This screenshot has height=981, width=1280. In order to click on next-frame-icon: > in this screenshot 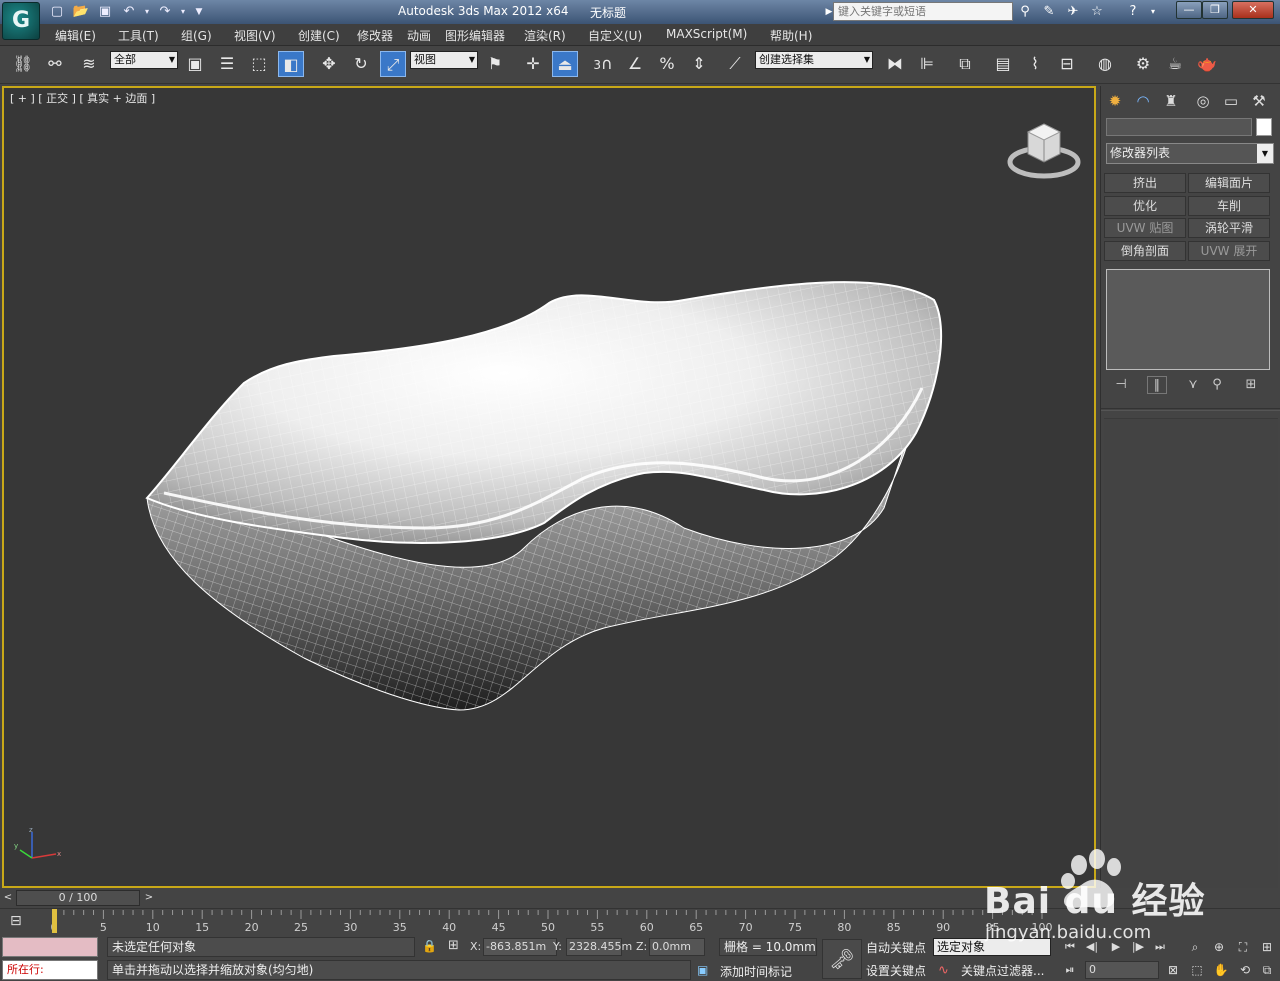, I will do `click(149, 898)`.